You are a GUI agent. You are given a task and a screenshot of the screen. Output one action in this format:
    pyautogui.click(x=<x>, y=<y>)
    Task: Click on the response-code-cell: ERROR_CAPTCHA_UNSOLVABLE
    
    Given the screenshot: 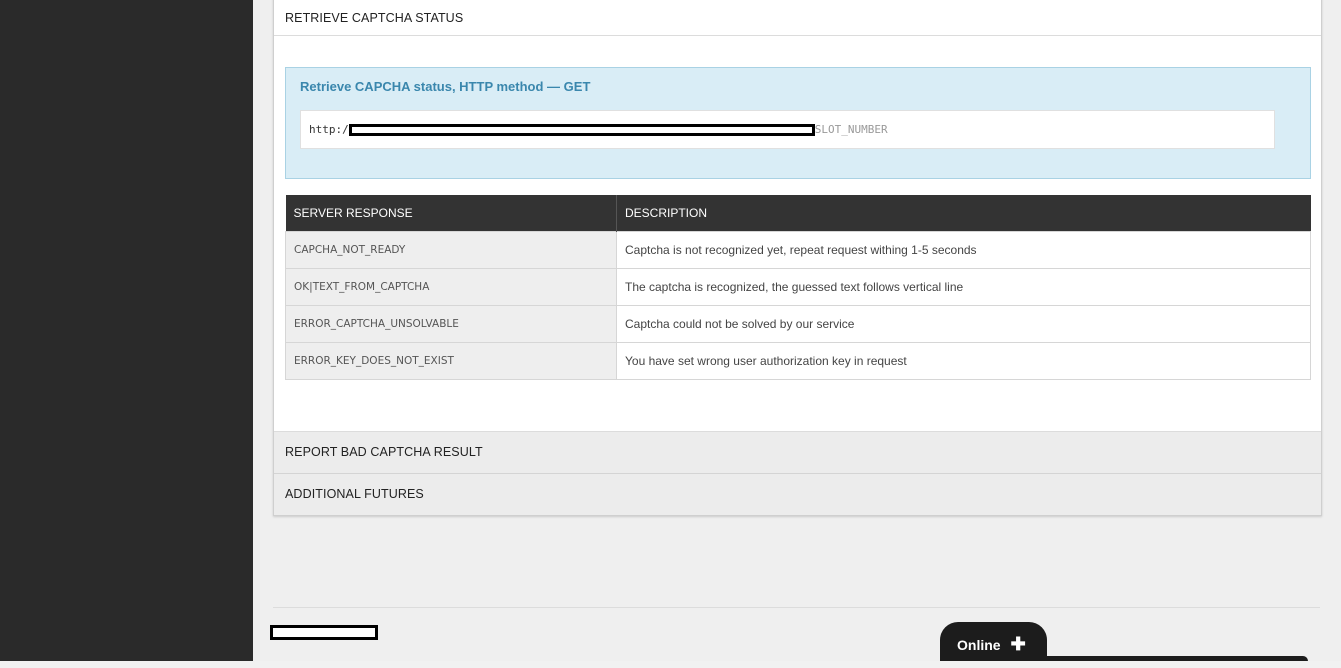 What is the action you would take?
    pyautogui.click(x=451, y=324)
    